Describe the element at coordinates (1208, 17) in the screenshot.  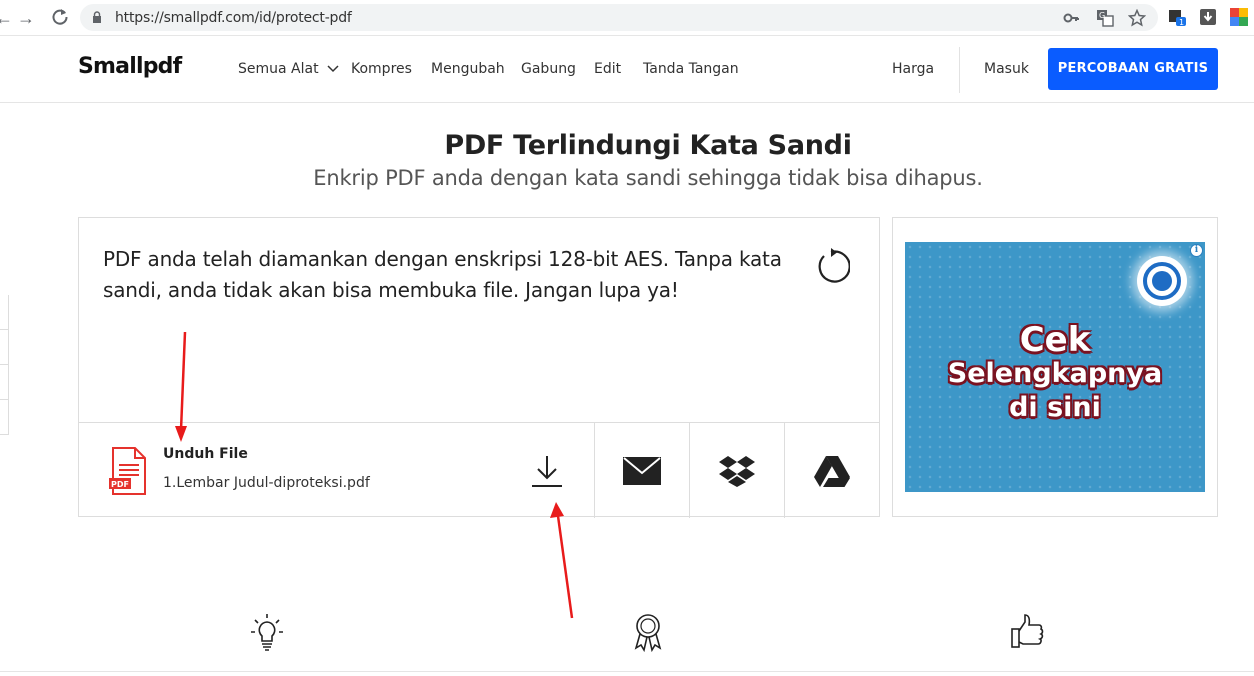
I see `download-extension-icon` at that location.